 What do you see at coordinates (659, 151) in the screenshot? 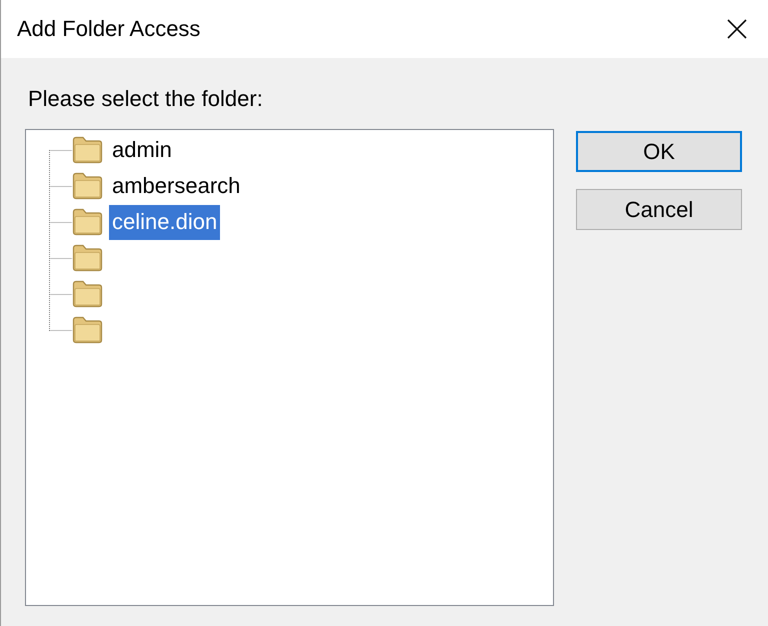
I see `dialog-button: OK` at bounding box center [659, 151].